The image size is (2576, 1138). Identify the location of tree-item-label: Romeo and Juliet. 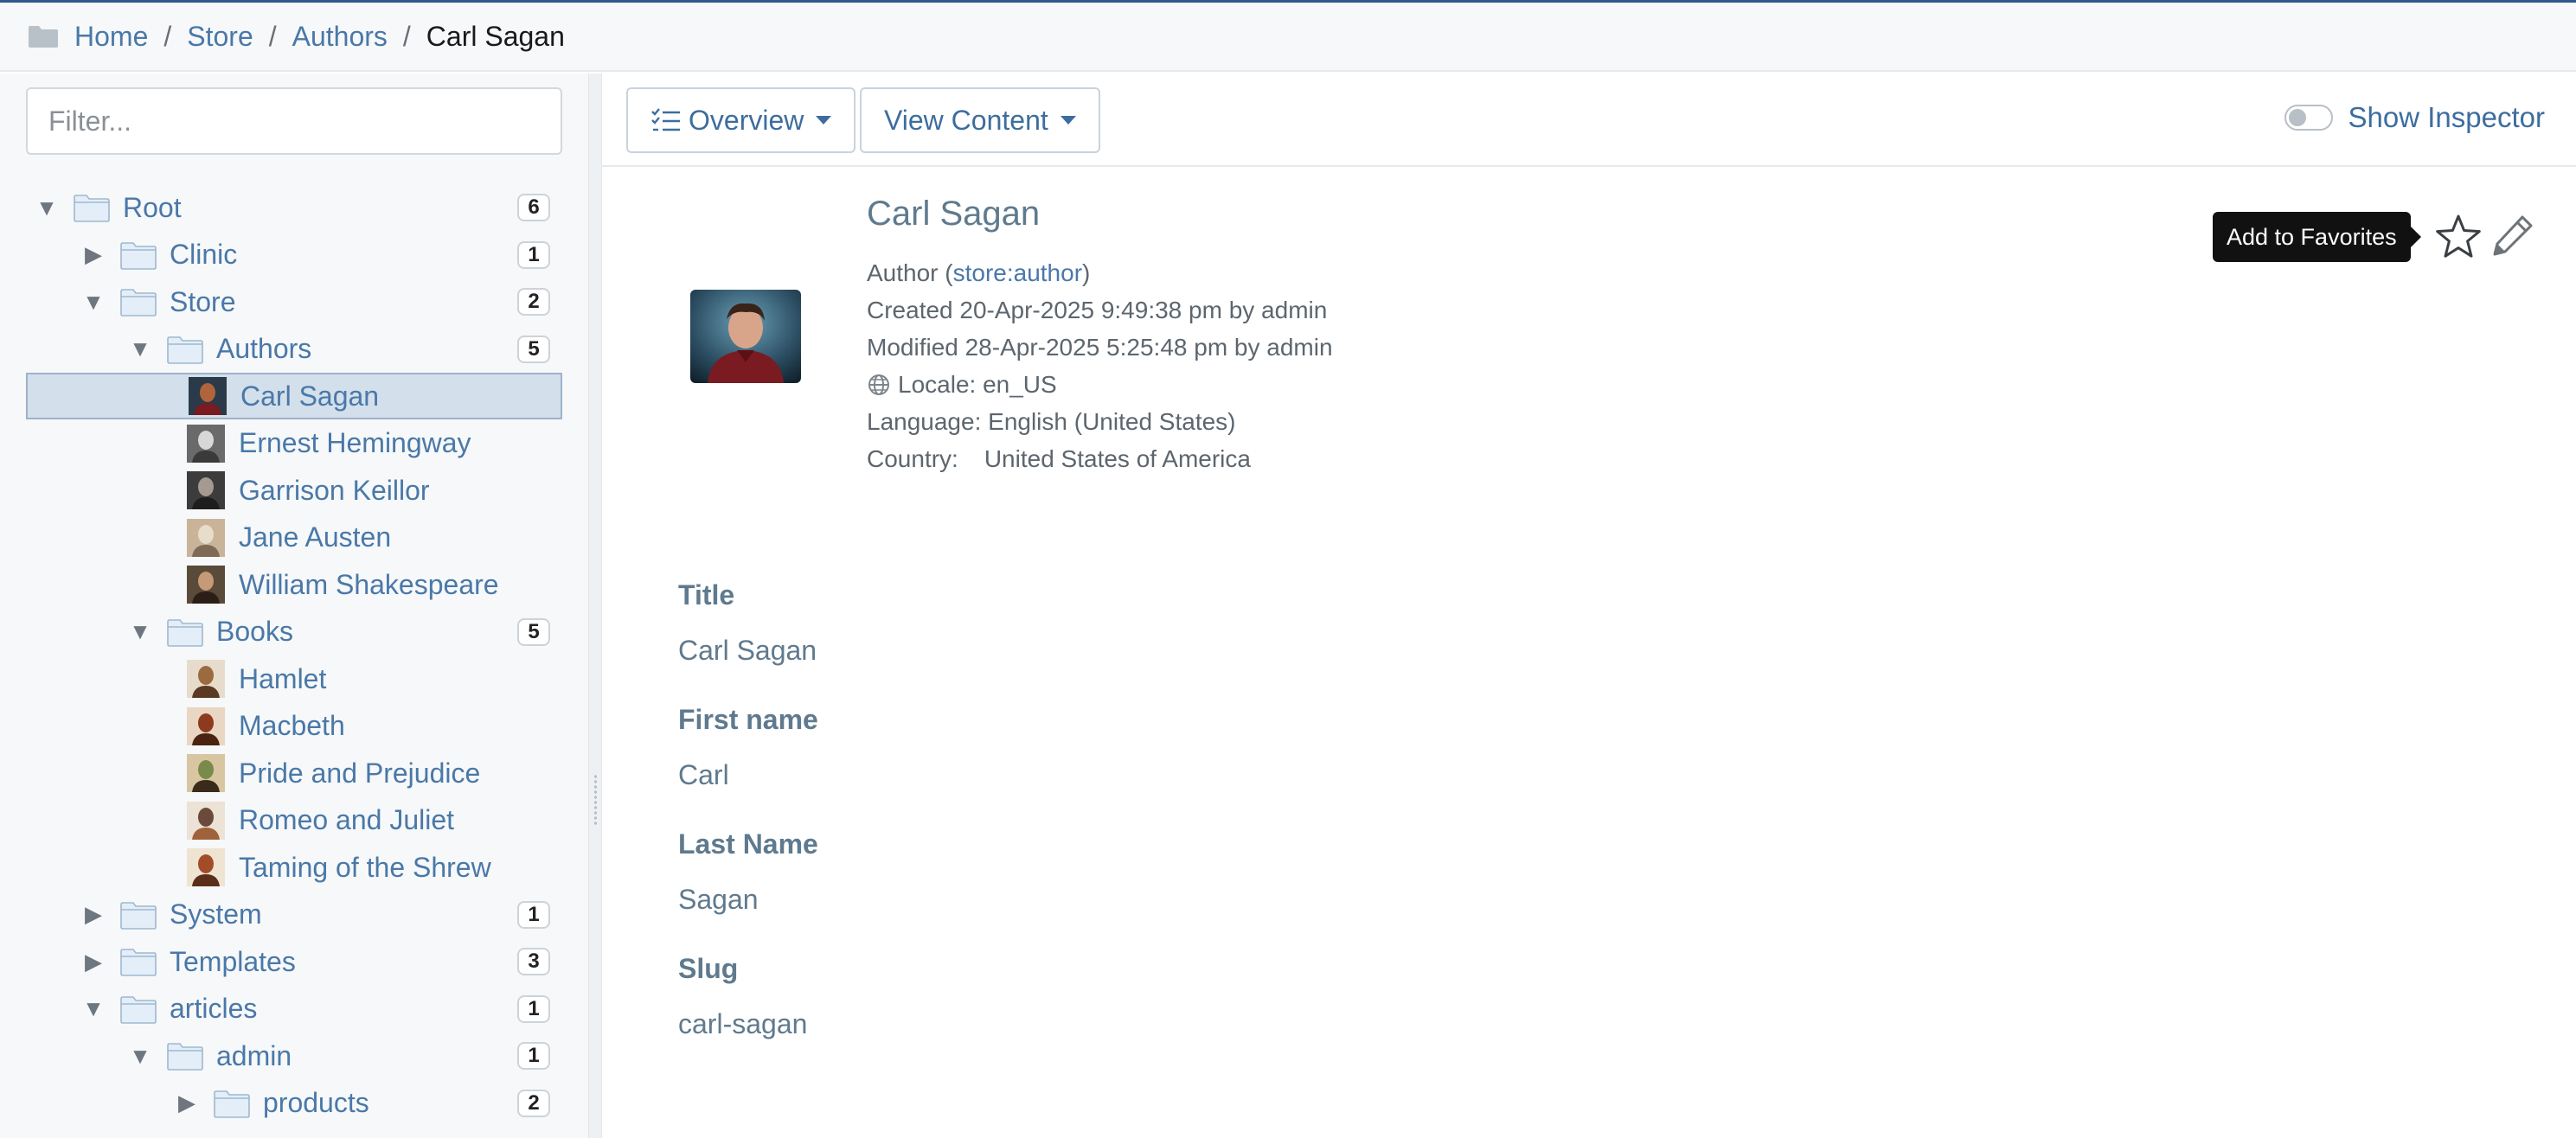
(347, 820).